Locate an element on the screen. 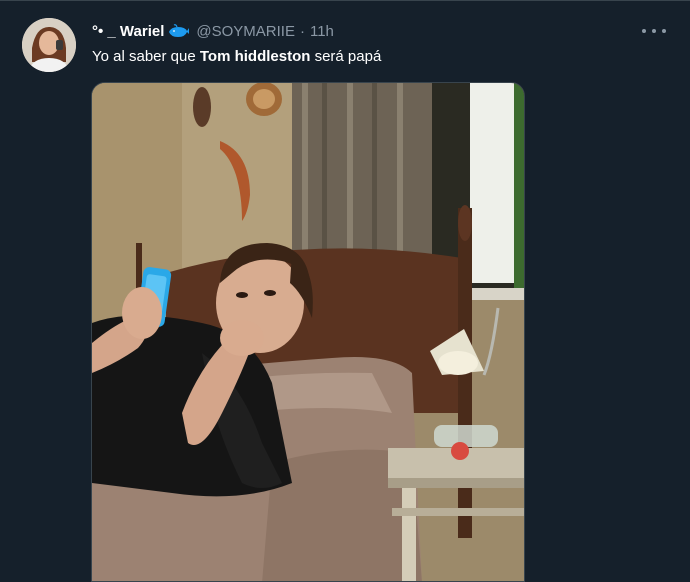  tweet-text-end: será papá is located at coordinates (346, 56).